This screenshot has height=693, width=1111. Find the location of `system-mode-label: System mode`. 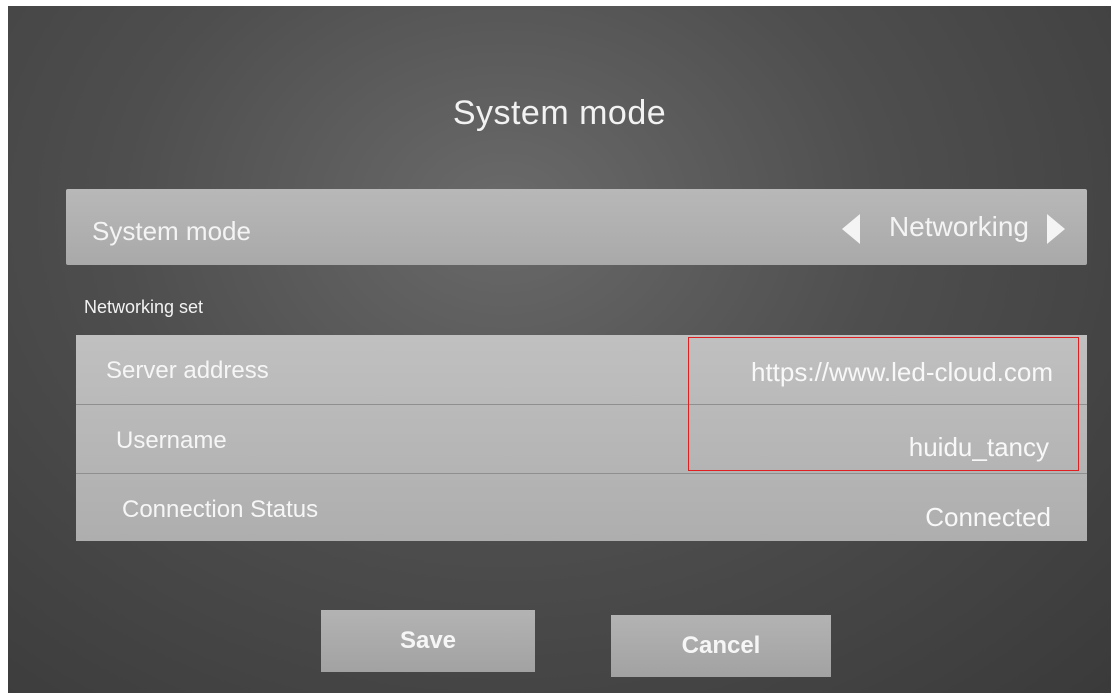

system-mode-label: System mode is located at coordinates (171, 231).